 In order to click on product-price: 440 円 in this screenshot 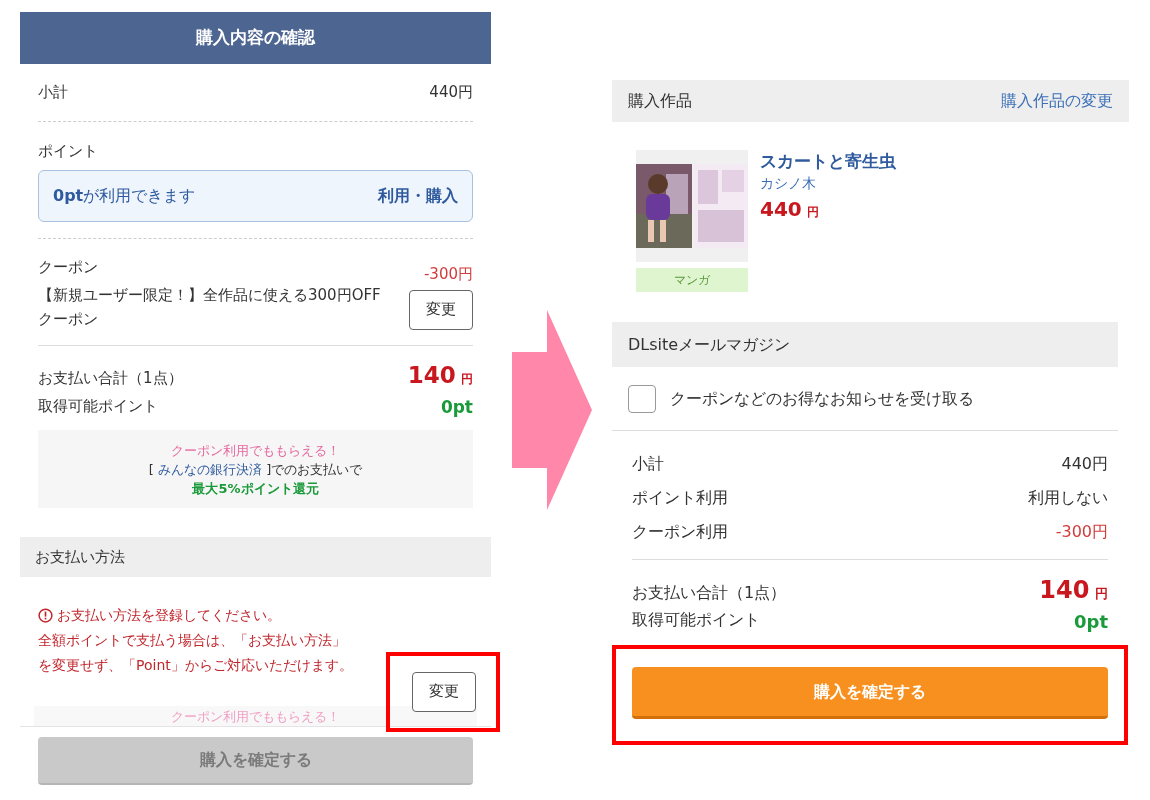, I will do `click(790, 209)`.